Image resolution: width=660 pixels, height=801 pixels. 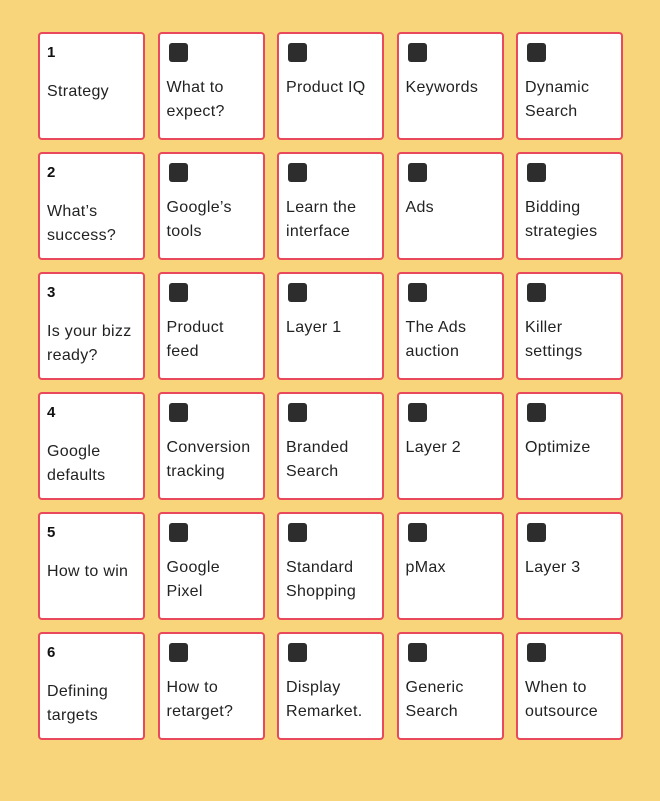 I want to click on topic-label: Product IQ, so click(x=326, y=87).